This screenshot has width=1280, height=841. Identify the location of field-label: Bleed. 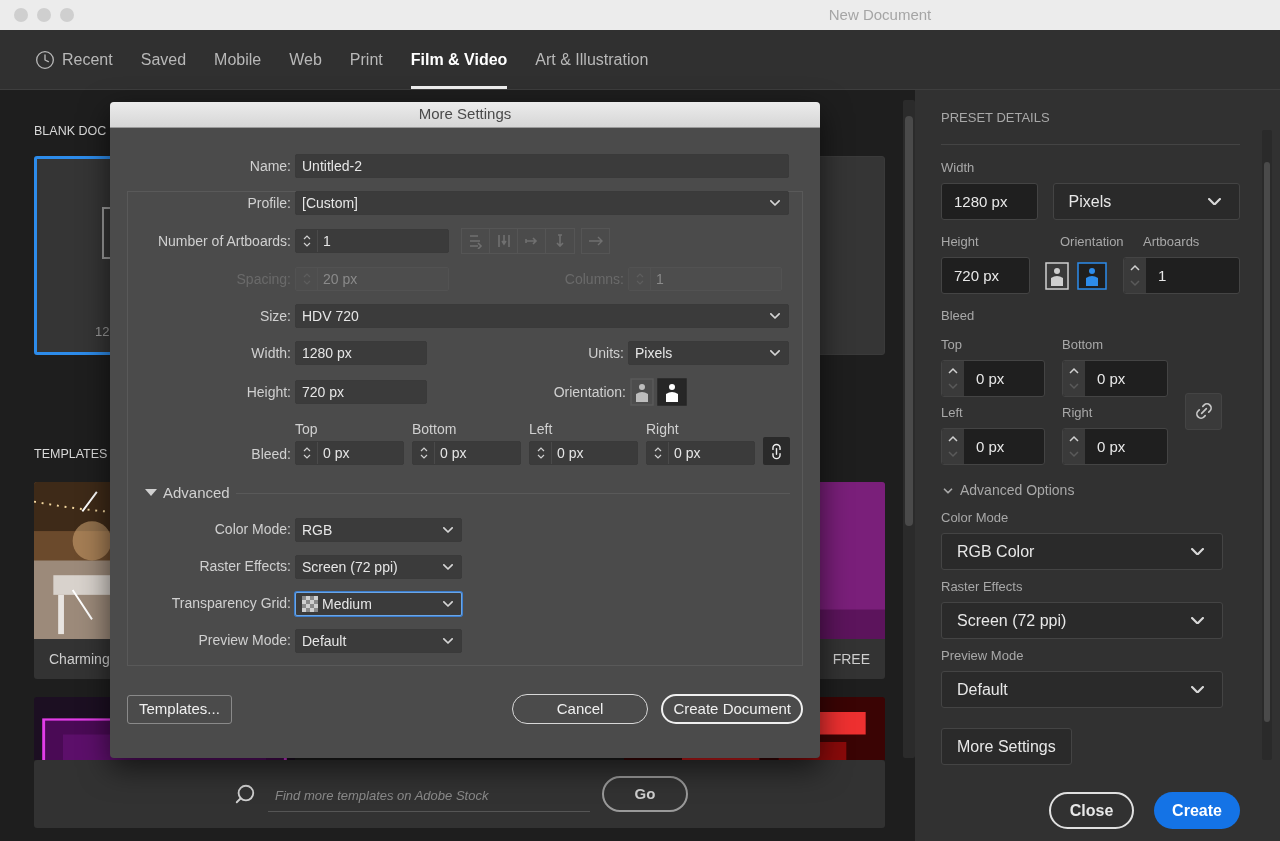
(958, 316).